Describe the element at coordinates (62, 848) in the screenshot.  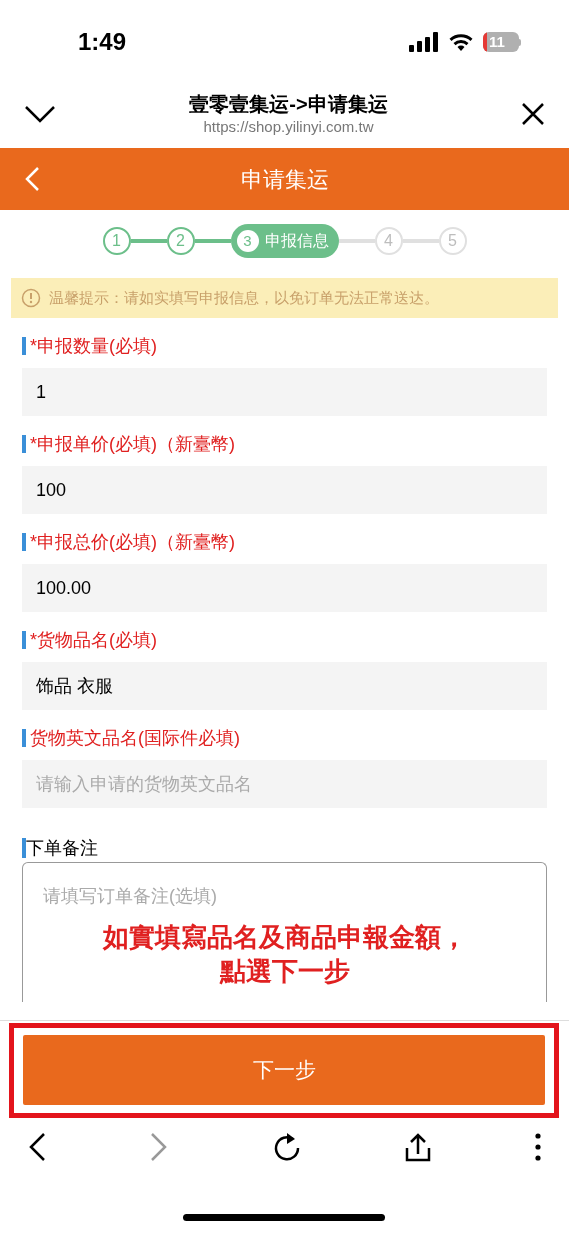
I see `field-label: 下单备注` at that location.